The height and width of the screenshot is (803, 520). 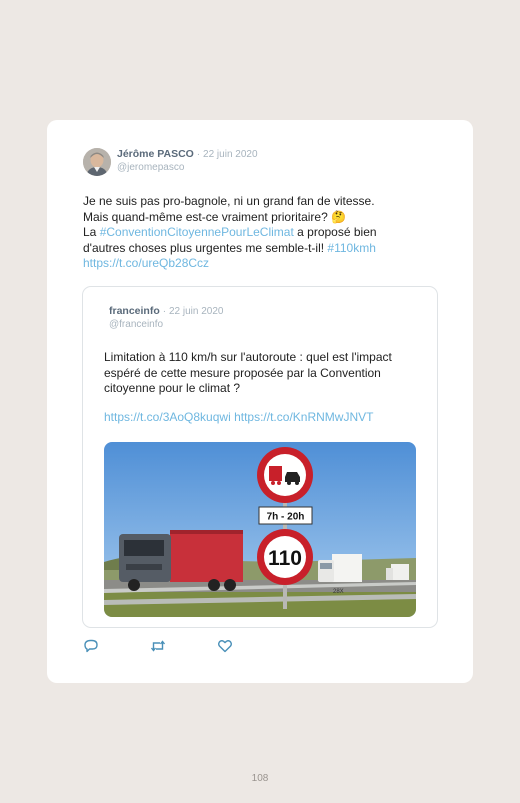 What do you see at coordinates (187, 167) in the screenshot?
I see `author-handle: @jeromepasco` at bounding box center [187, 167].